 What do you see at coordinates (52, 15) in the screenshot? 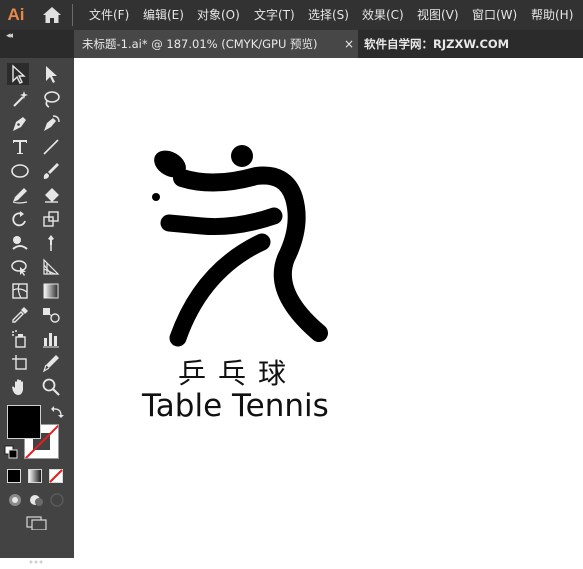
I see `home-icon` at bounding box center [52, 15].